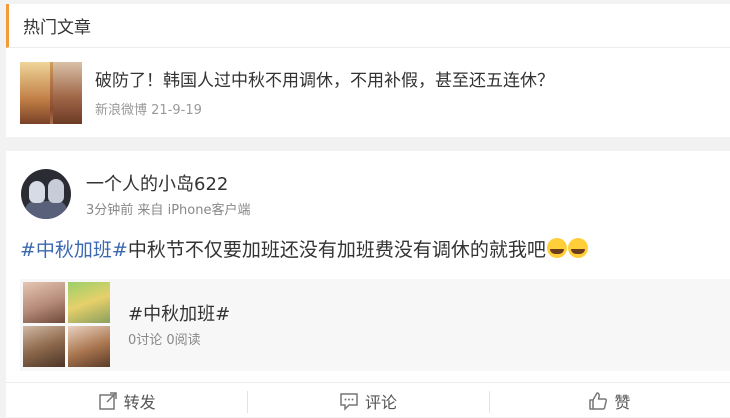 The image size is (730, 418). What do you see at coordinates (46, 194) in the screenshot?
I see `avatar` at bounding box center [46, 194].